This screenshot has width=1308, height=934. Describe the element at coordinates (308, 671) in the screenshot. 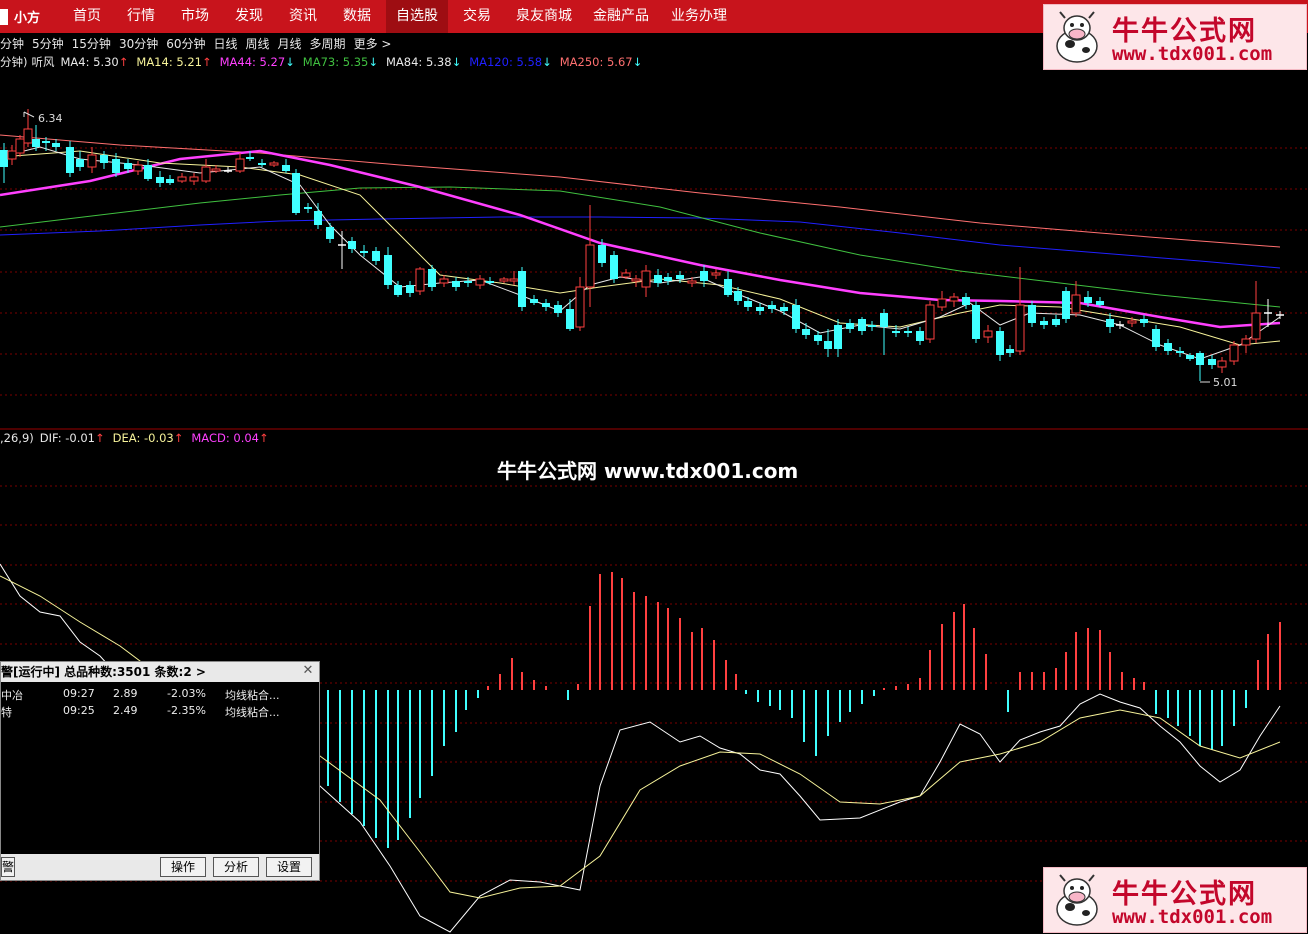

I see `close-icon: ✕` at that location.